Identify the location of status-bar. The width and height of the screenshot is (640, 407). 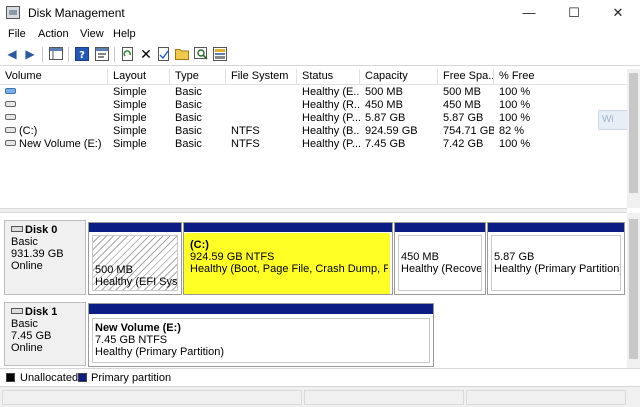
(320, 396).